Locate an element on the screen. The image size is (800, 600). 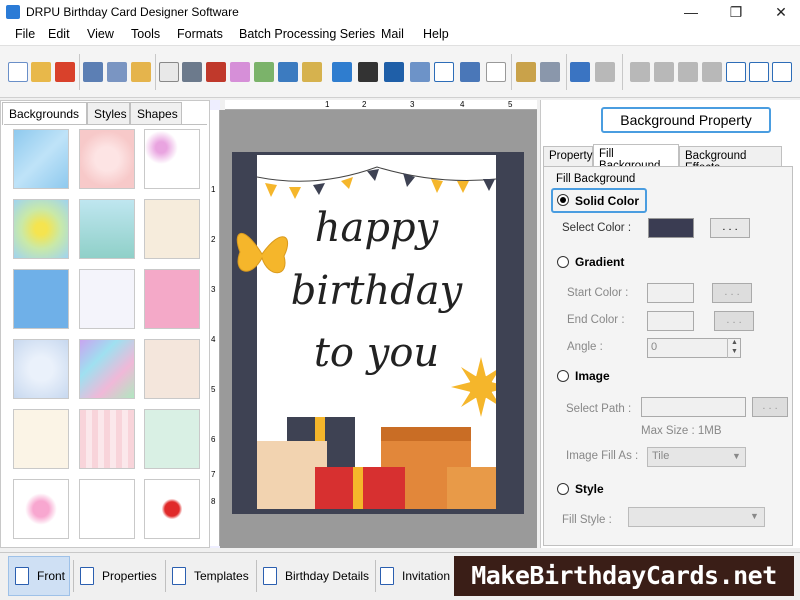
background-thumb-happy-birthday is located at coordinates (41, 439).